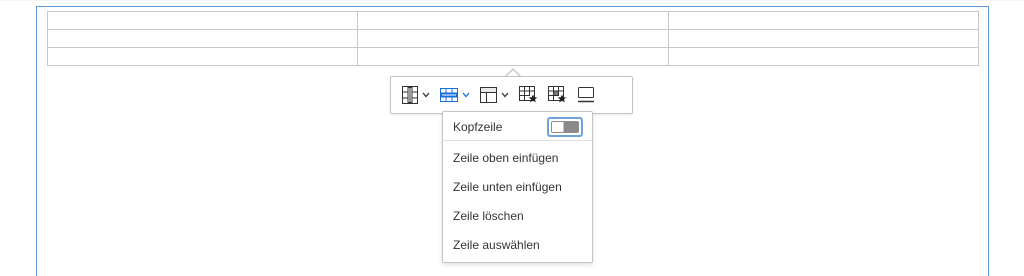 This screenshot has height=276, width=1024. I want to click on table-caption-button, so click(586, 95).